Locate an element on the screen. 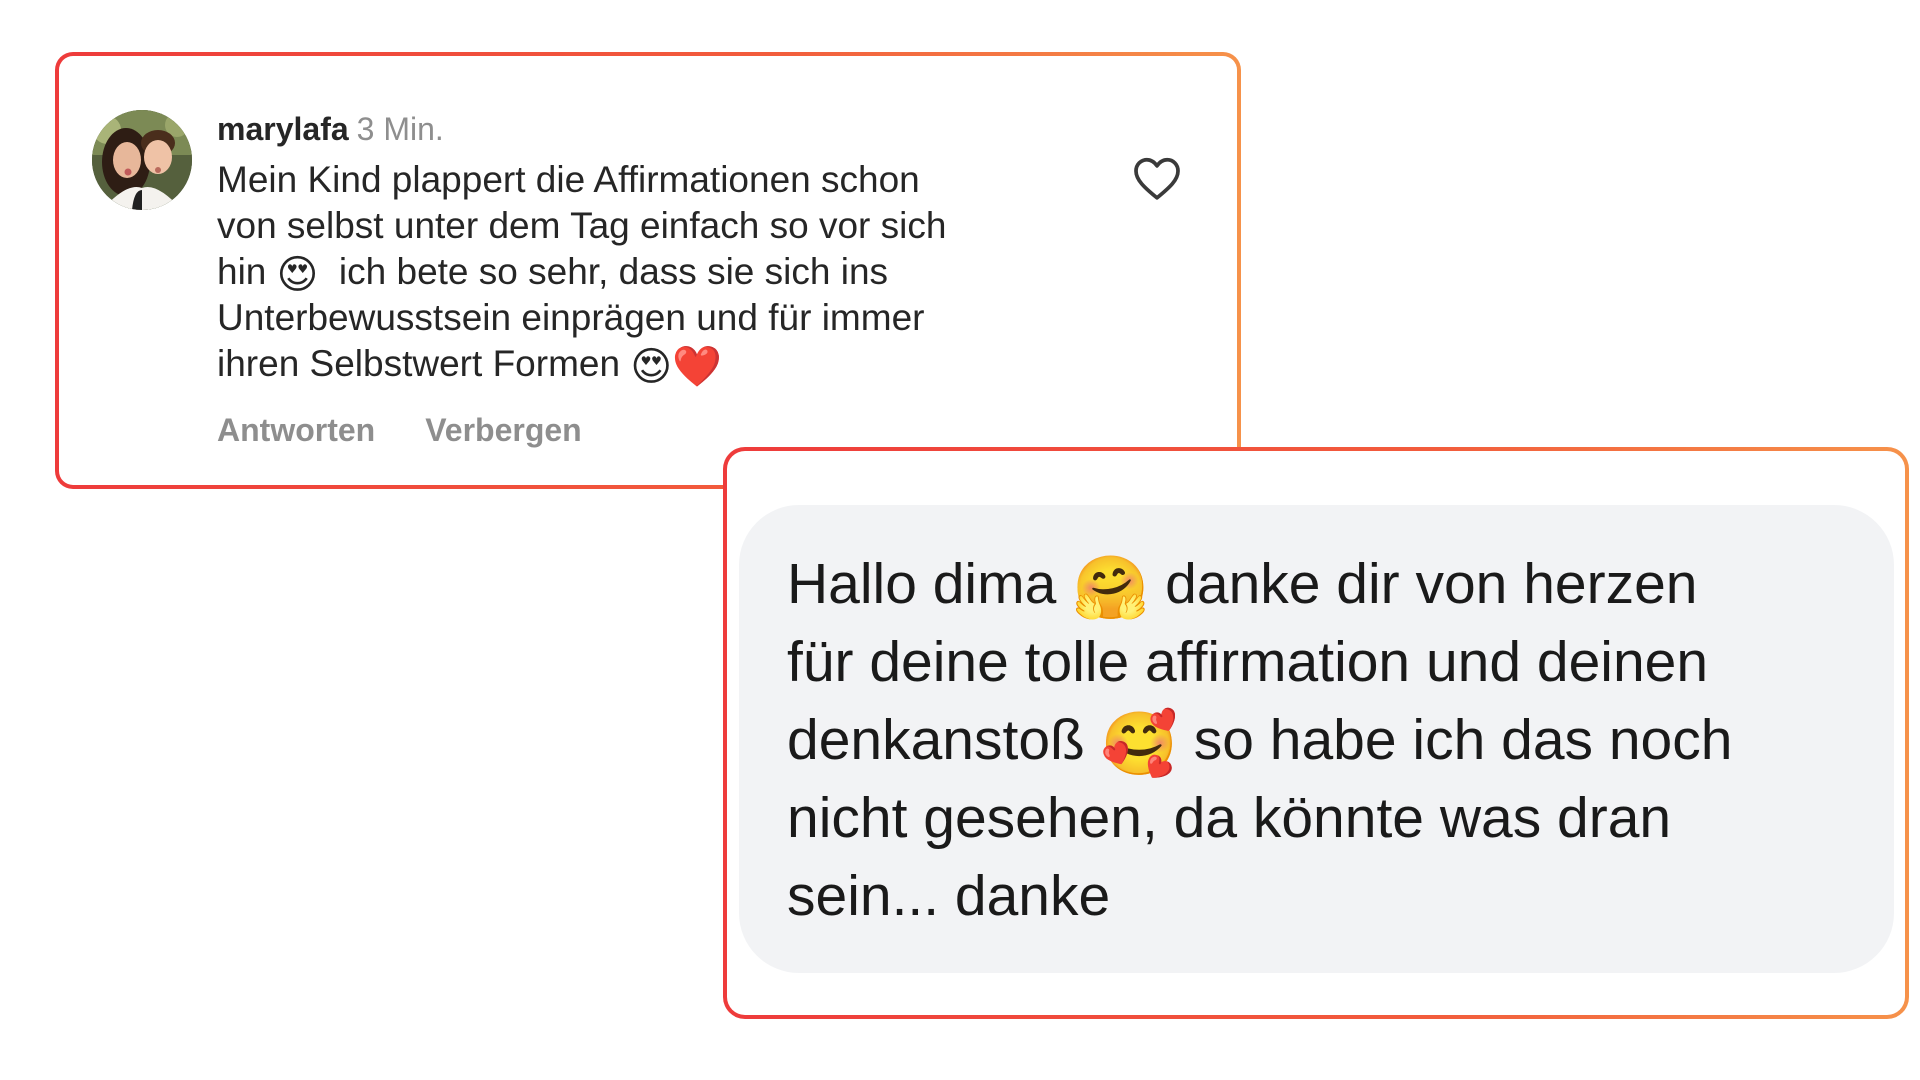  heart-outline-icon is located at coordinates (1157, 178).